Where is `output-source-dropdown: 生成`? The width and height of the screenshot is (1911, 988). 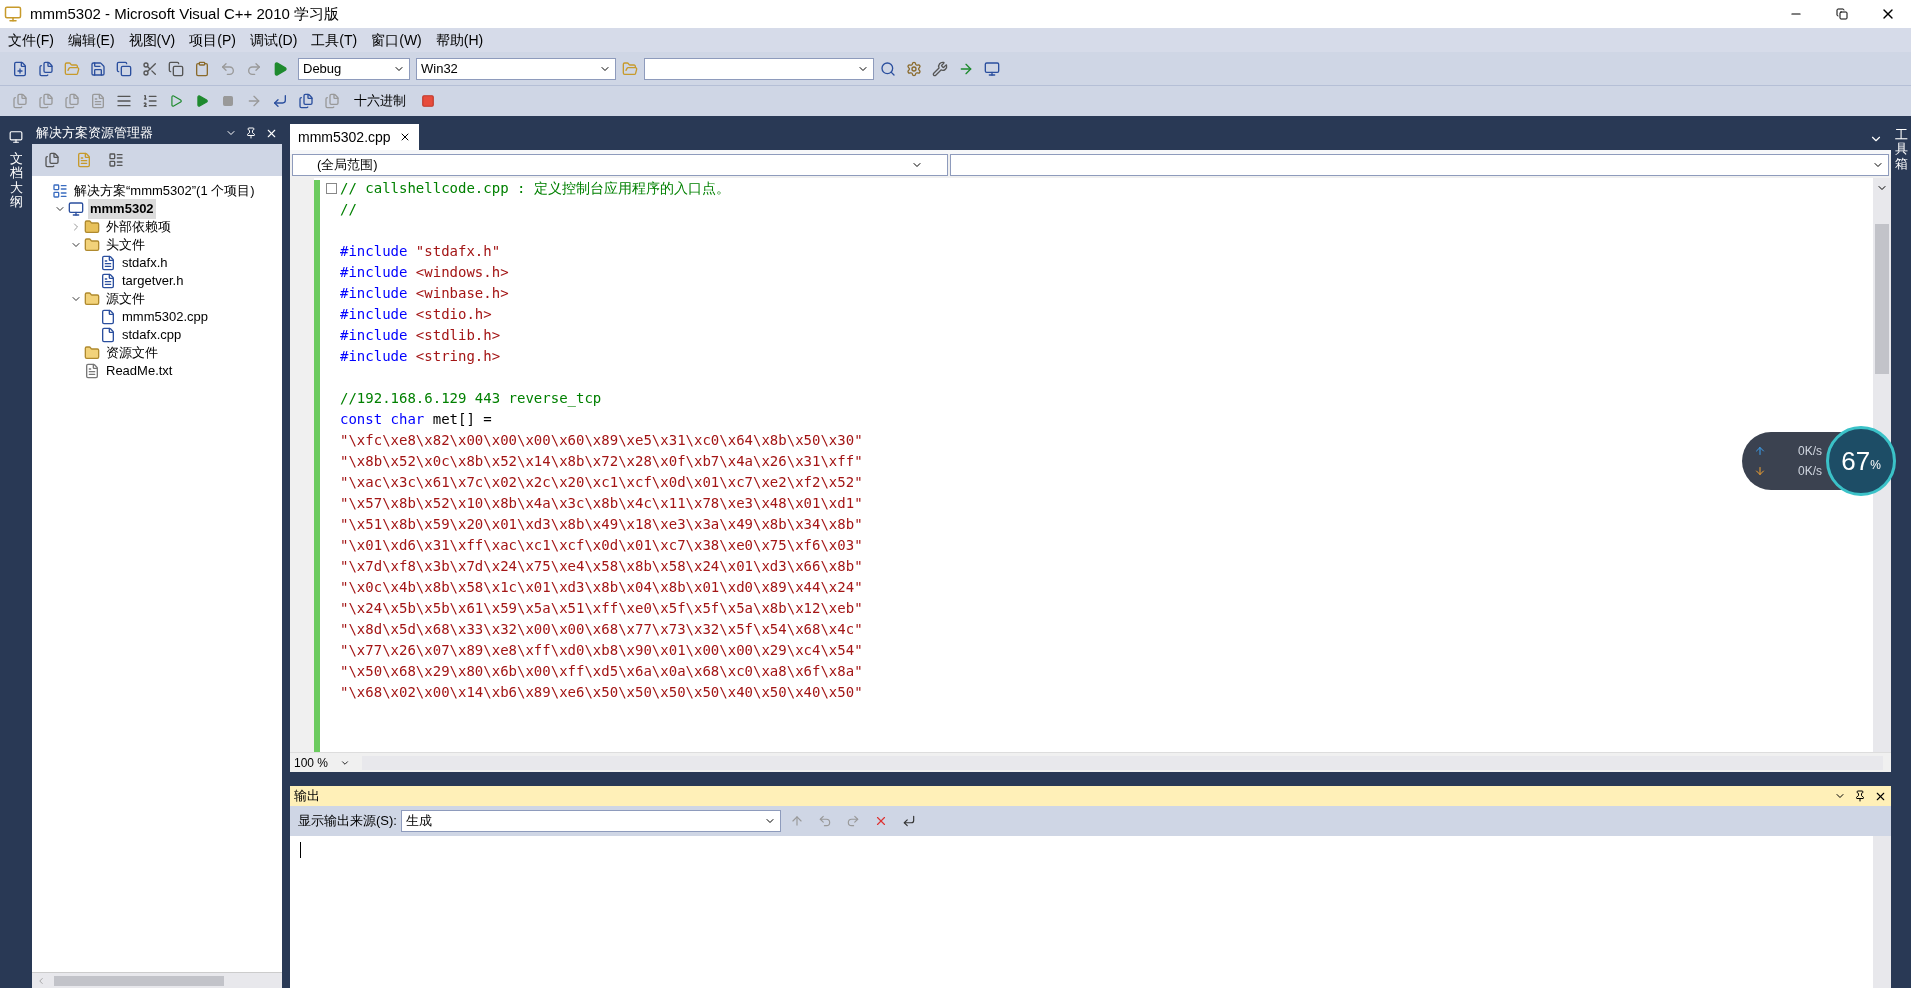
output-source-dropdown: 生成 is located at coordinates (590, 821).